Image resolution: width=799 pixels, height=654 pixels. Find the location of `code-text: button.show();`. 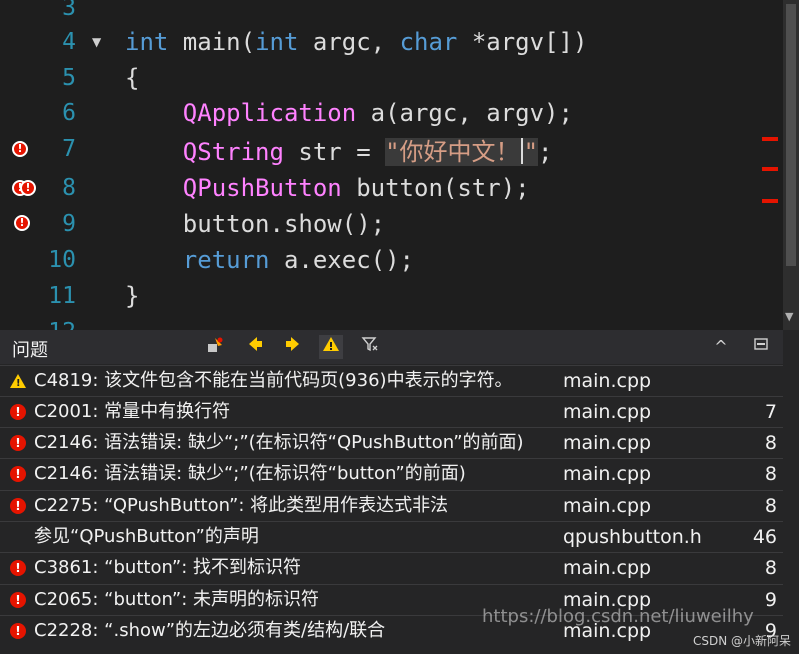

code-text: button.show(); is located at coordinates (284, 224).